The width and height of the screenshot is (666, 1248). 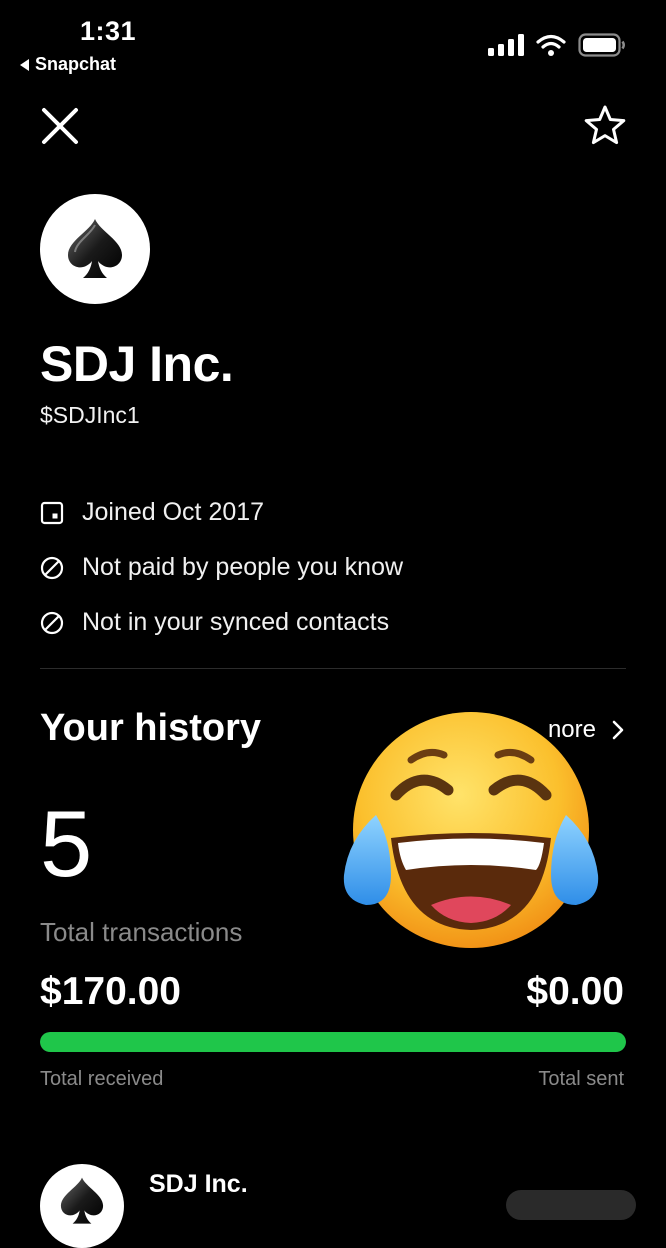 I want to click on status-time: 1:31, so click(x=108, y=31).